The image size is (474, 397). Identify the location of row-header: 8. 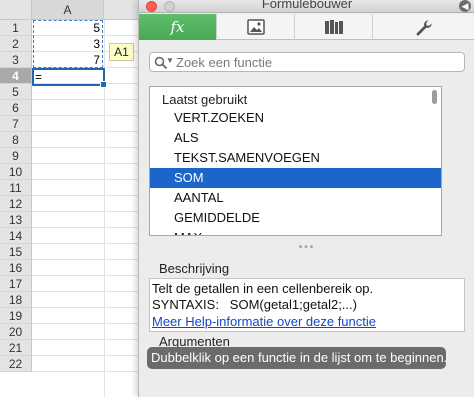
(16, 140).